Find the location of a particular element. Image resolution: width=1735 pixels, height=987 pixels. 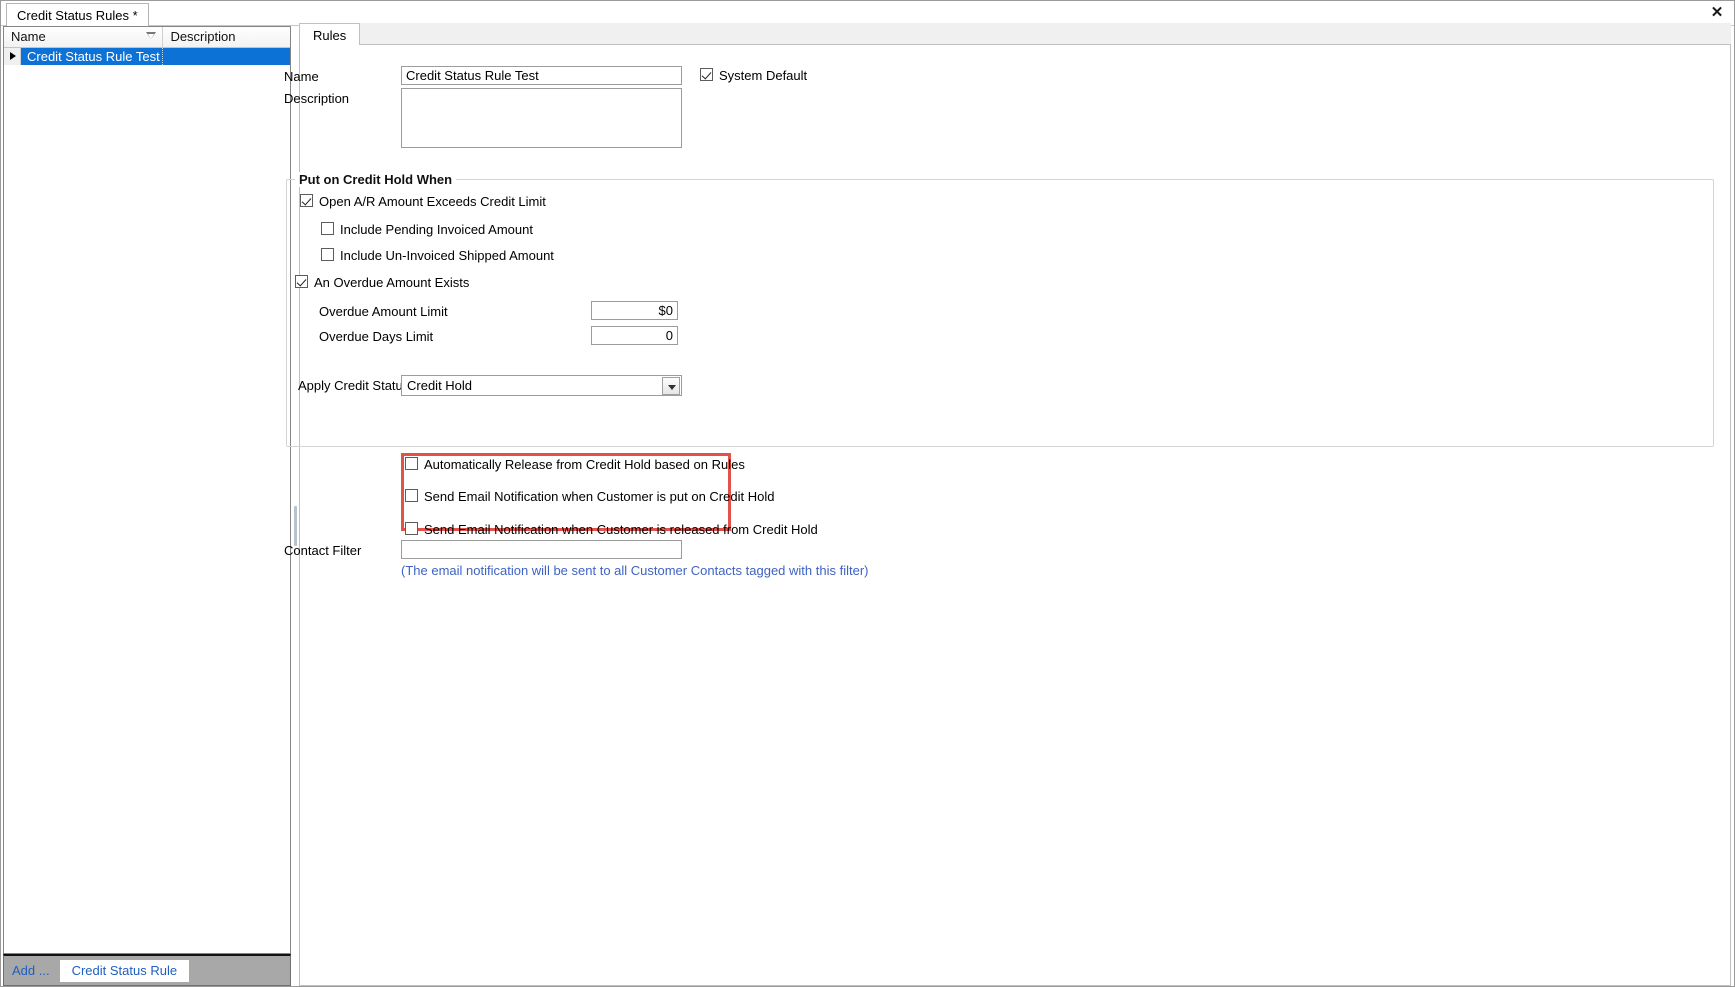

tab-rules: Rules is located at coordinates (330, 34).